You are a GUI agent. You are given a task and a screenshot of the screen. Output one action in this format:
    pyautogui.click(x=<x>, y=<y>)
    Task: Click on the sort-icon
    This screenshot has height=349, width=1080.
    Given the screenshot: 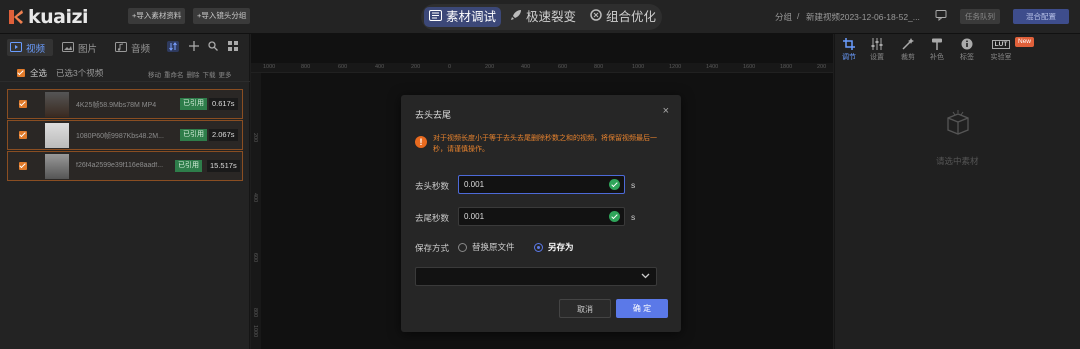 What is the action you would take?
    pyautogui.click(x=173, y=47)
    